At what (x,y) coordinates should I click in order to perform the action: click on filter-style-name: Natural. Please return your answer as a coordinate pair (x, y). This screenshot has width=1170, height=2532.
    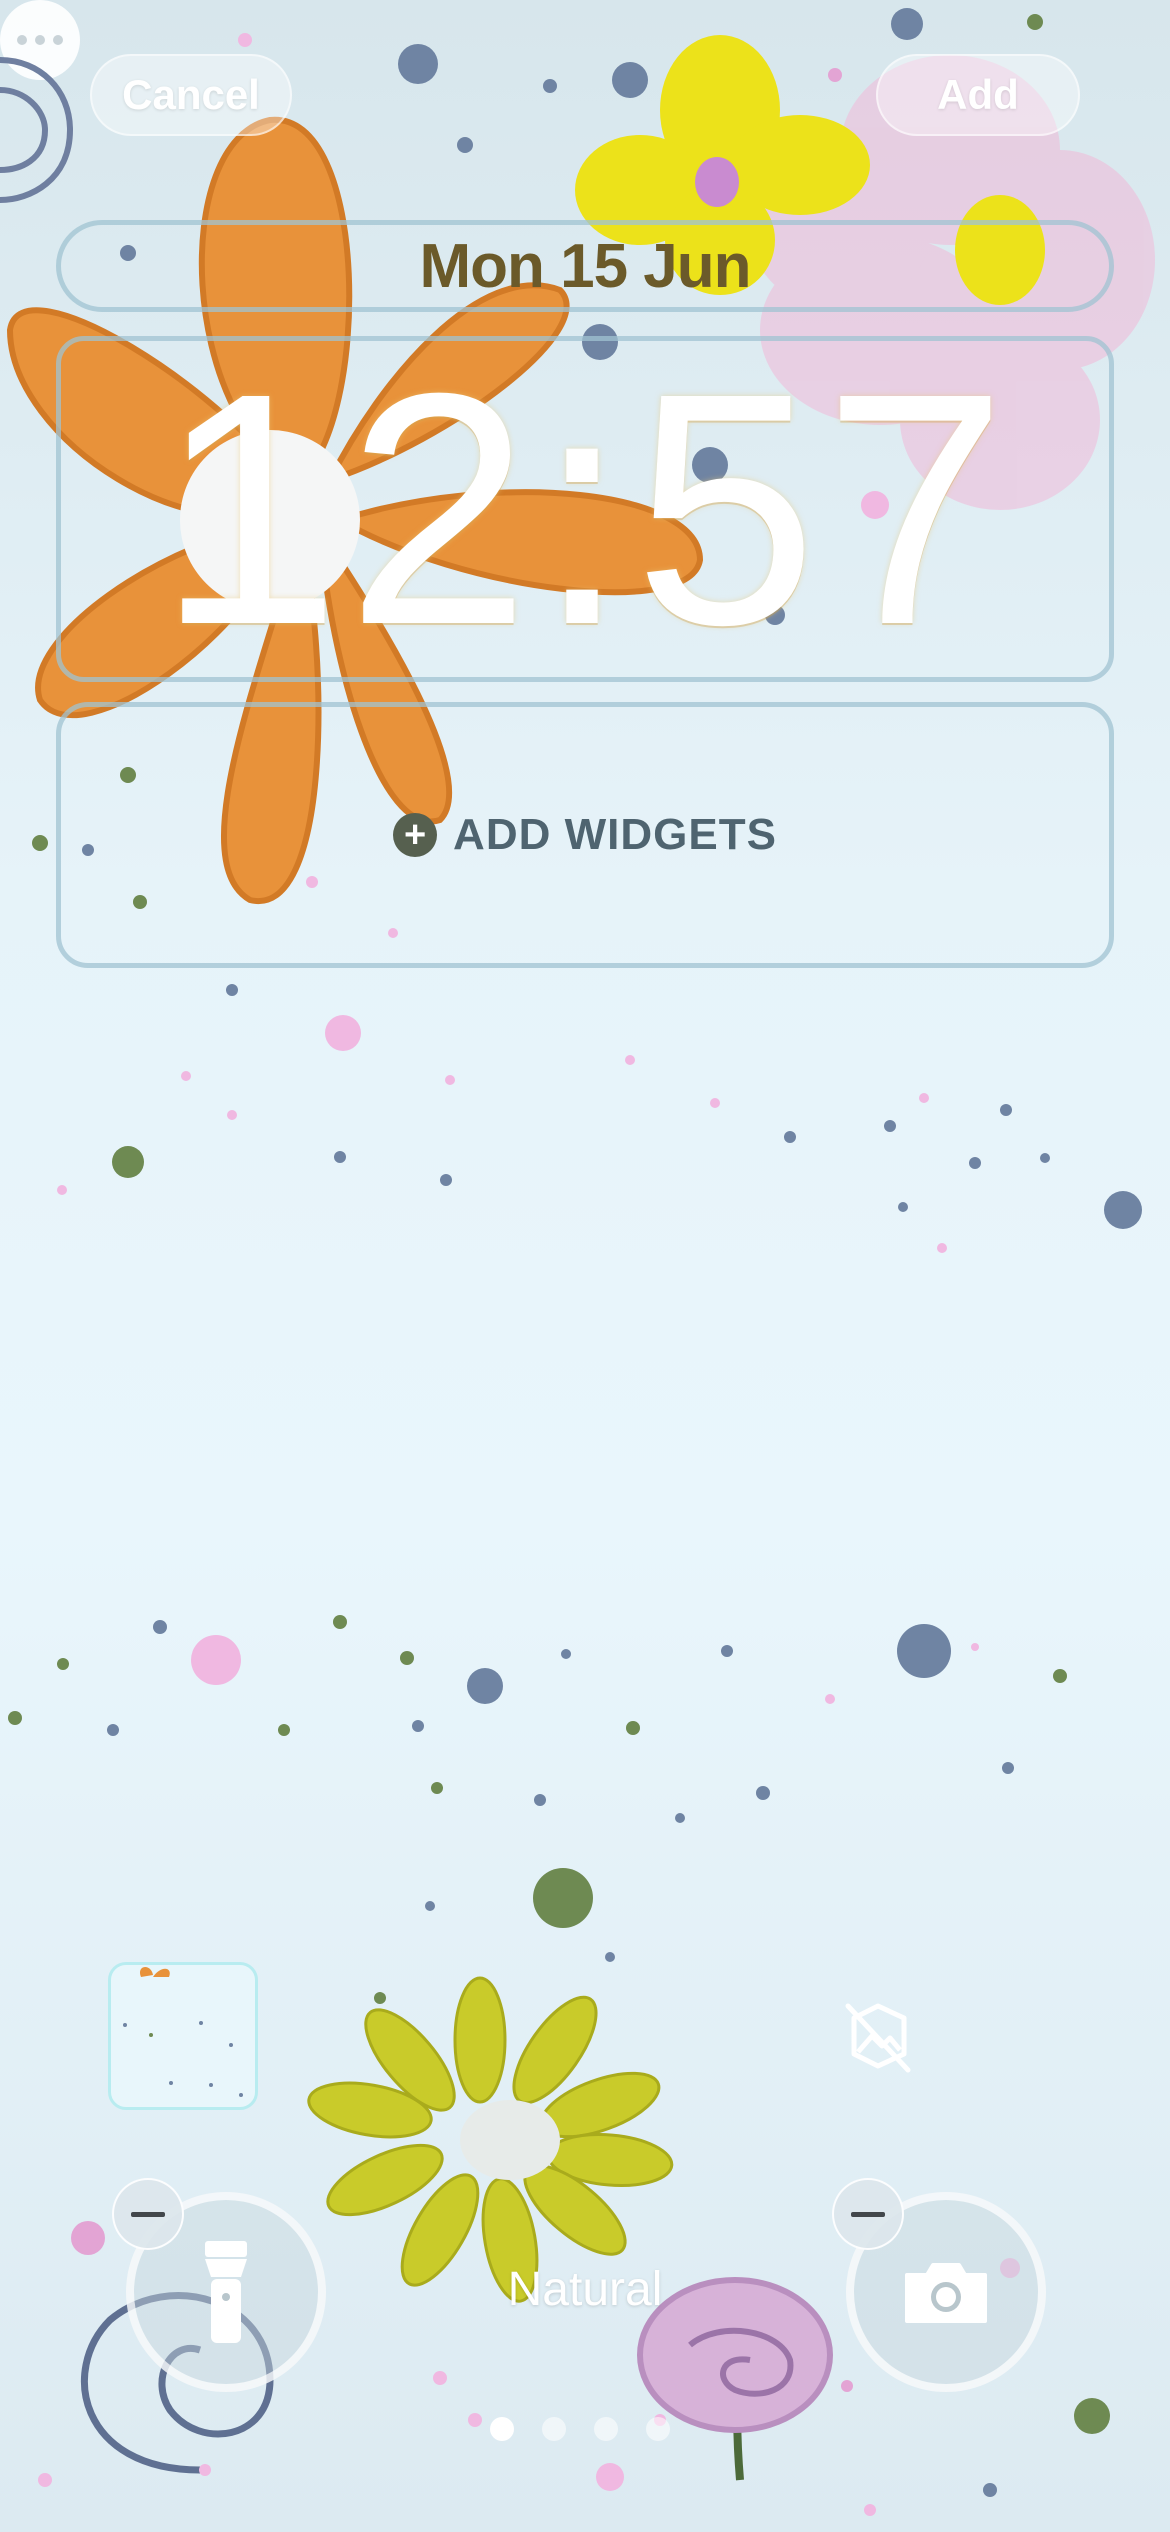
    Looking at the image, I should click on (585, 2289).